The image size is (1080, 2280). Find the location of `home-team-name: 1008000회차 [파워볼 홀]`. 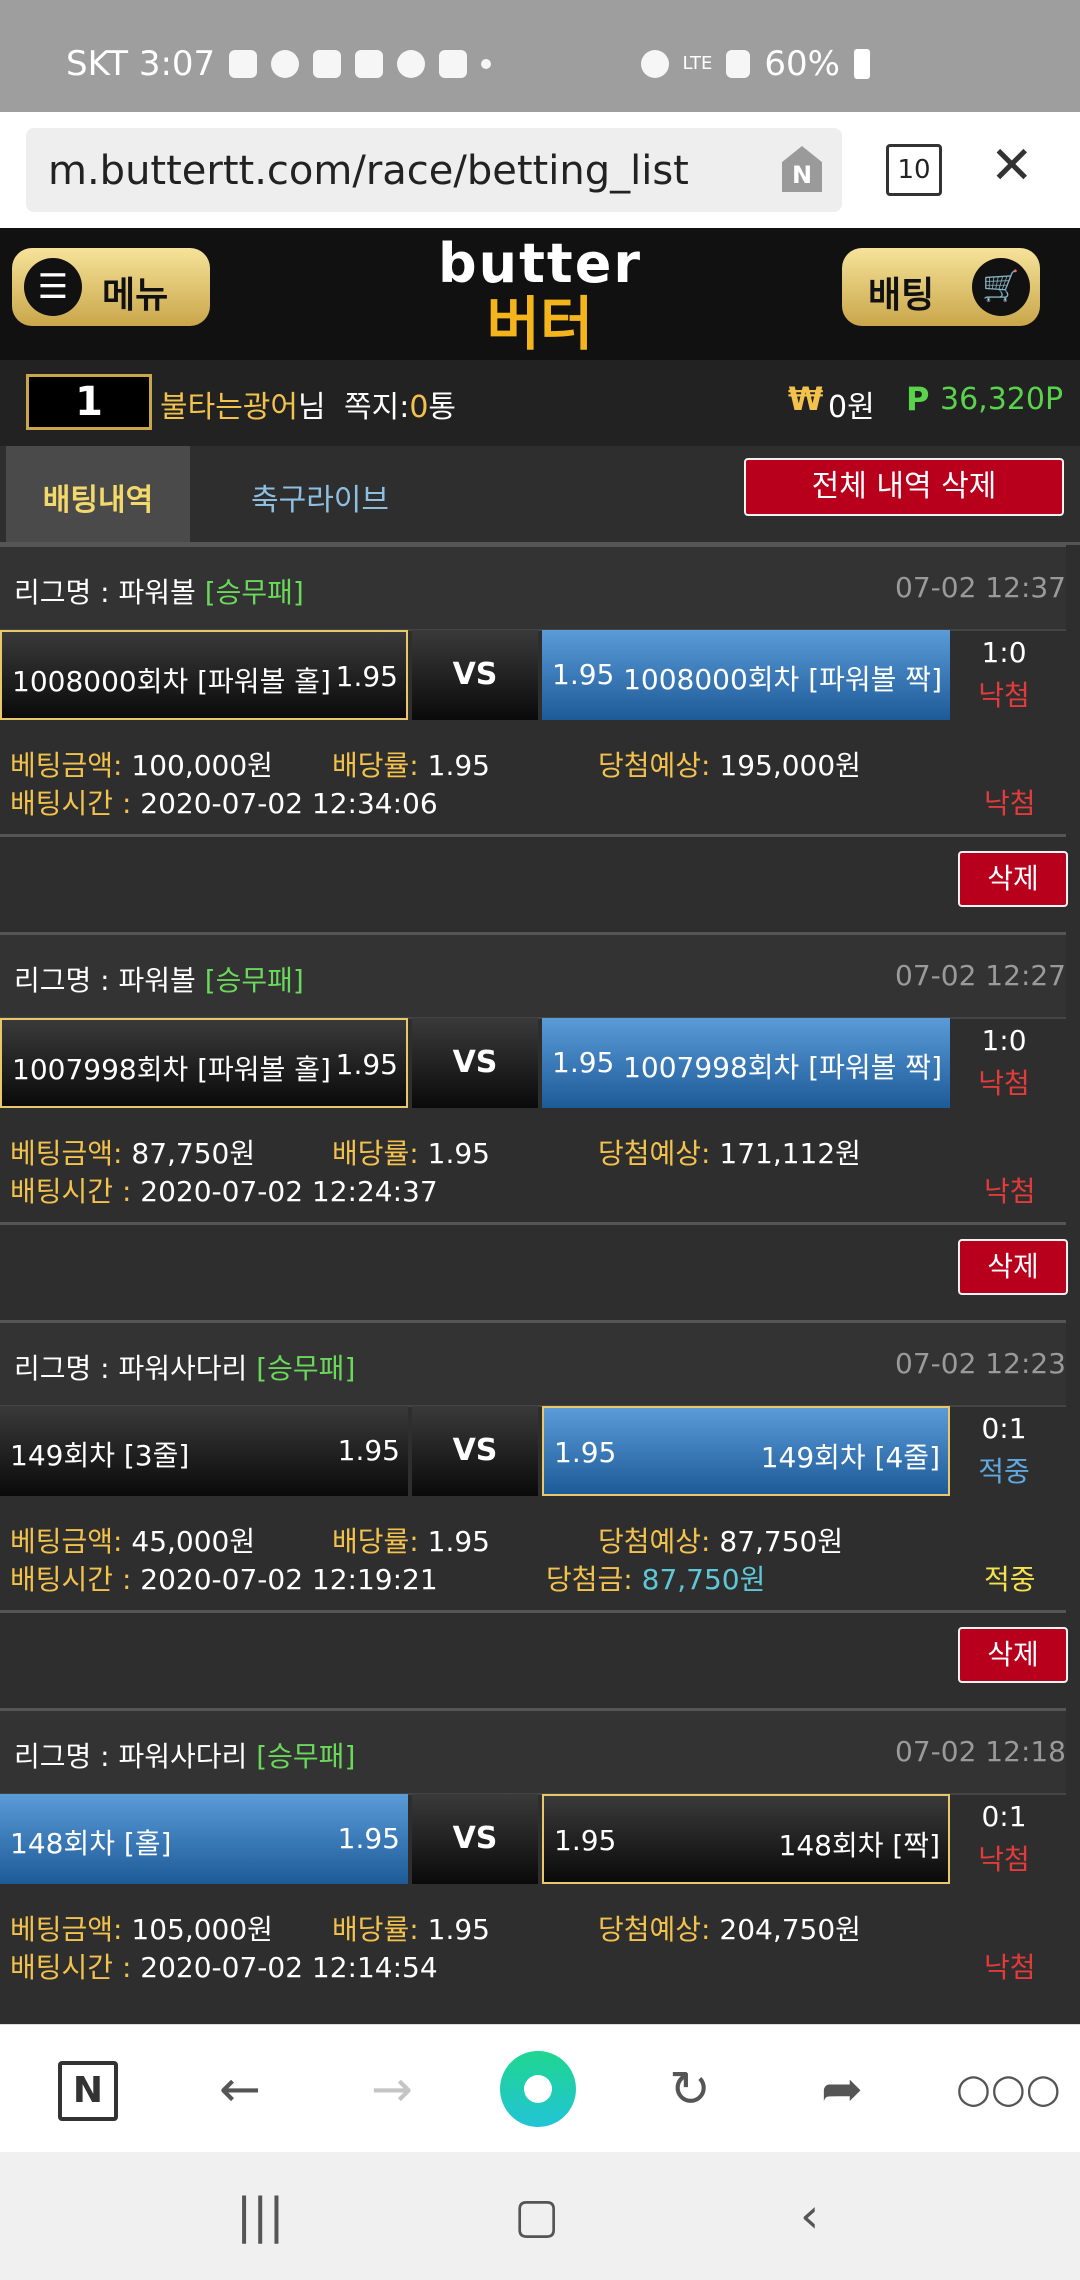

home-team-name: 1008000회차 [파워볼 홀] is located at coordinates (171, 681).